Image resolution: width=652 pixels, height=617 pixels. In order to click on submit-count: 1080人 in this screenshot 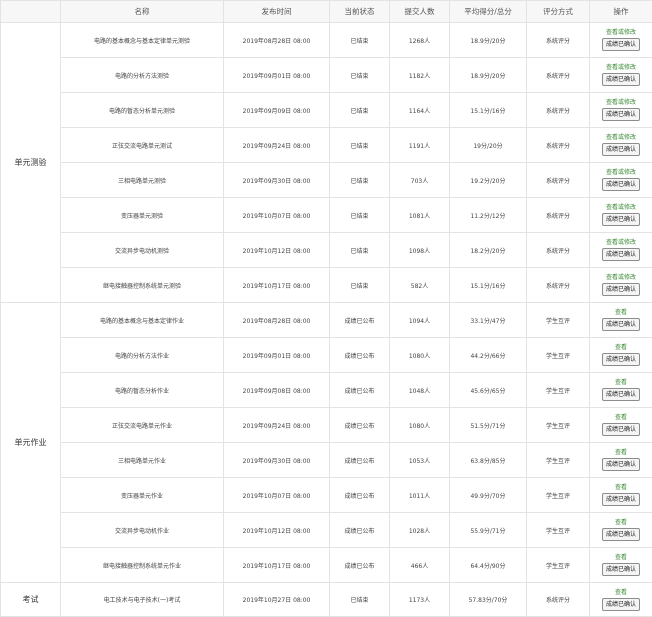, I will do `click(420, 425)`.